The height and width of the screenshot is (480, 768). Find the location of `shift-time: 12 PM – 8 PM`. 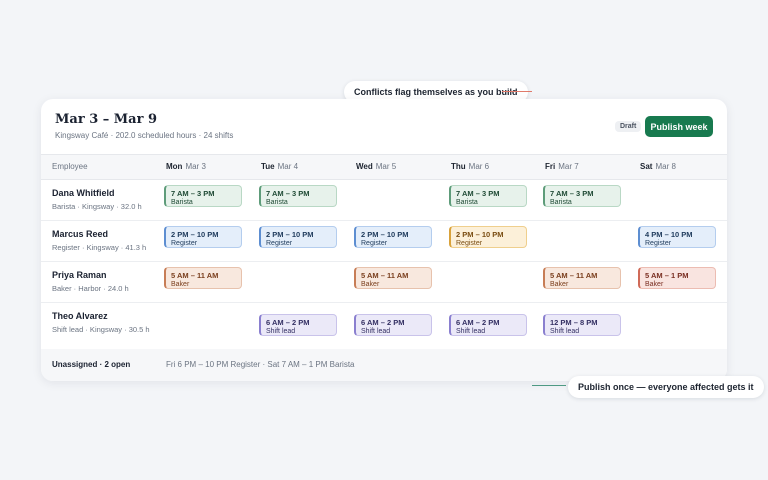

shift-time: 12 PM – 8 PM is located at coordinates (574, 322).